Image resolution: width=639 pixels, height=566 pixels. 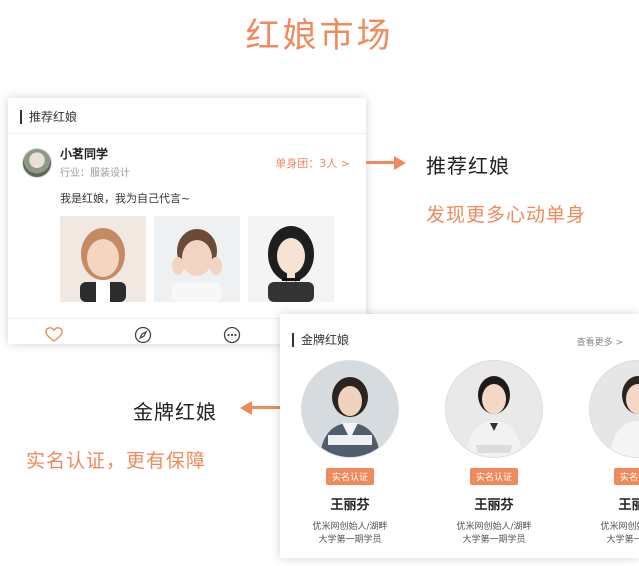 What do you see at coordinates (54, 335) in the screenshot?
I see `heart-icon` at bounding box center [54, 335].